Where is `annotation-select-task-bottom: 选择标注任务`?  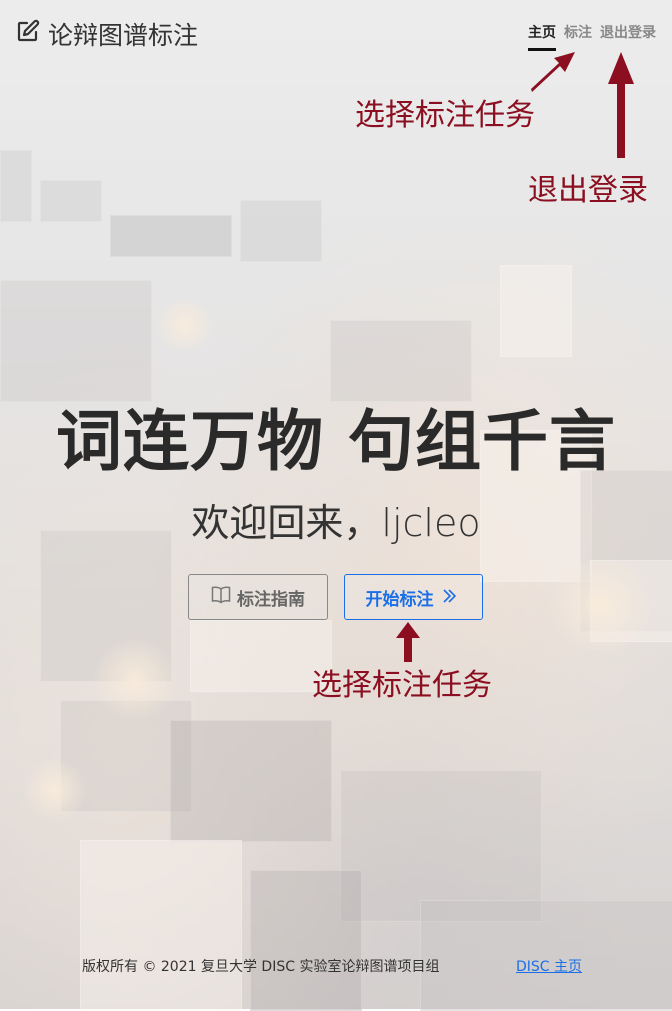 annotation-select-task-bottom: 选择标注任务 is located at coordinates (402, 685).